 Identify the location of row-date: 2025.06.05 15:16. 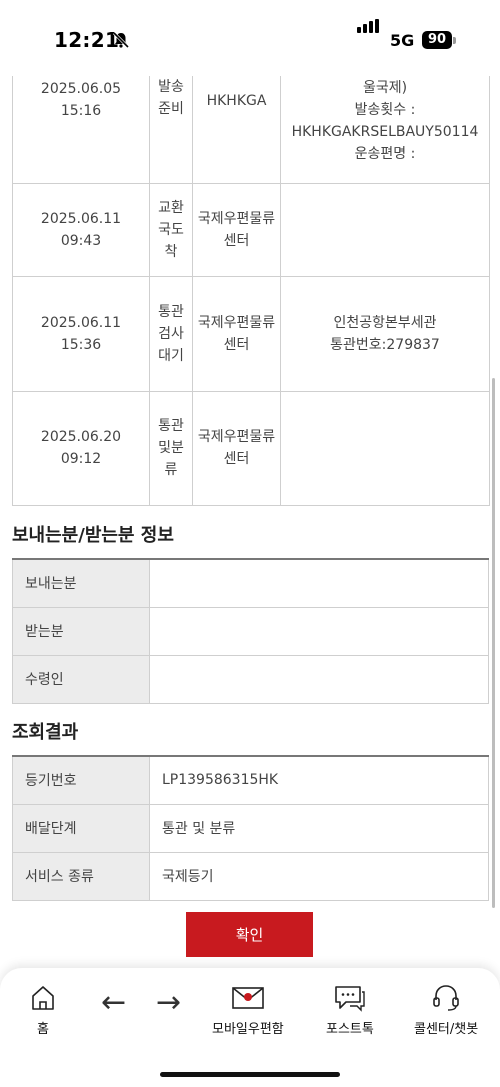
(81, 130).